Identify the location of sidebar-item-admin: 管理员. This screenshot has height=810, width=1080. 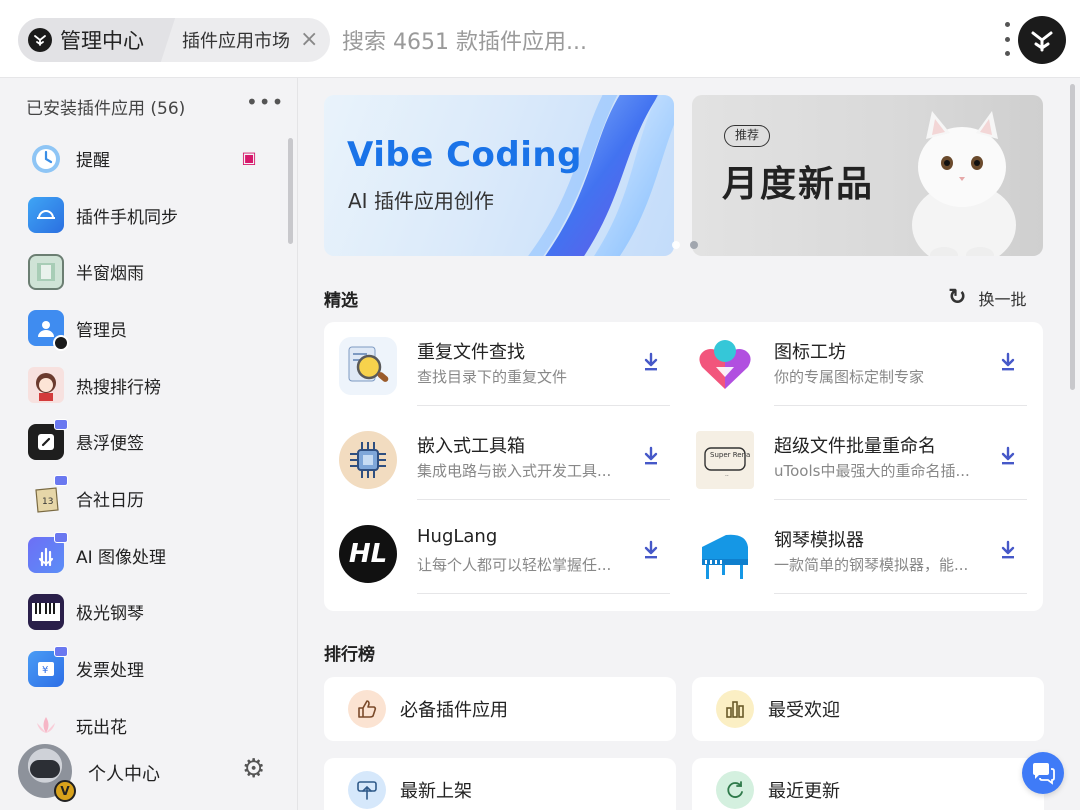
(145, 328).